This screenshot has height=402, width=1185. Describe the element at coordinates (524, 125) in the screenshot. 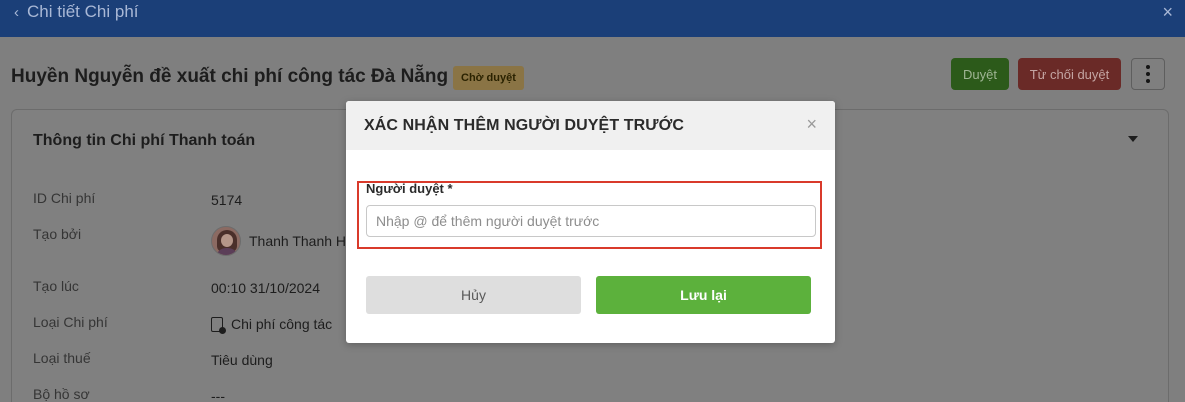

I see `modal-title: XÁC NHẬN THÊM NGƯỜI DUYỆT TRƯỚC` at that location.